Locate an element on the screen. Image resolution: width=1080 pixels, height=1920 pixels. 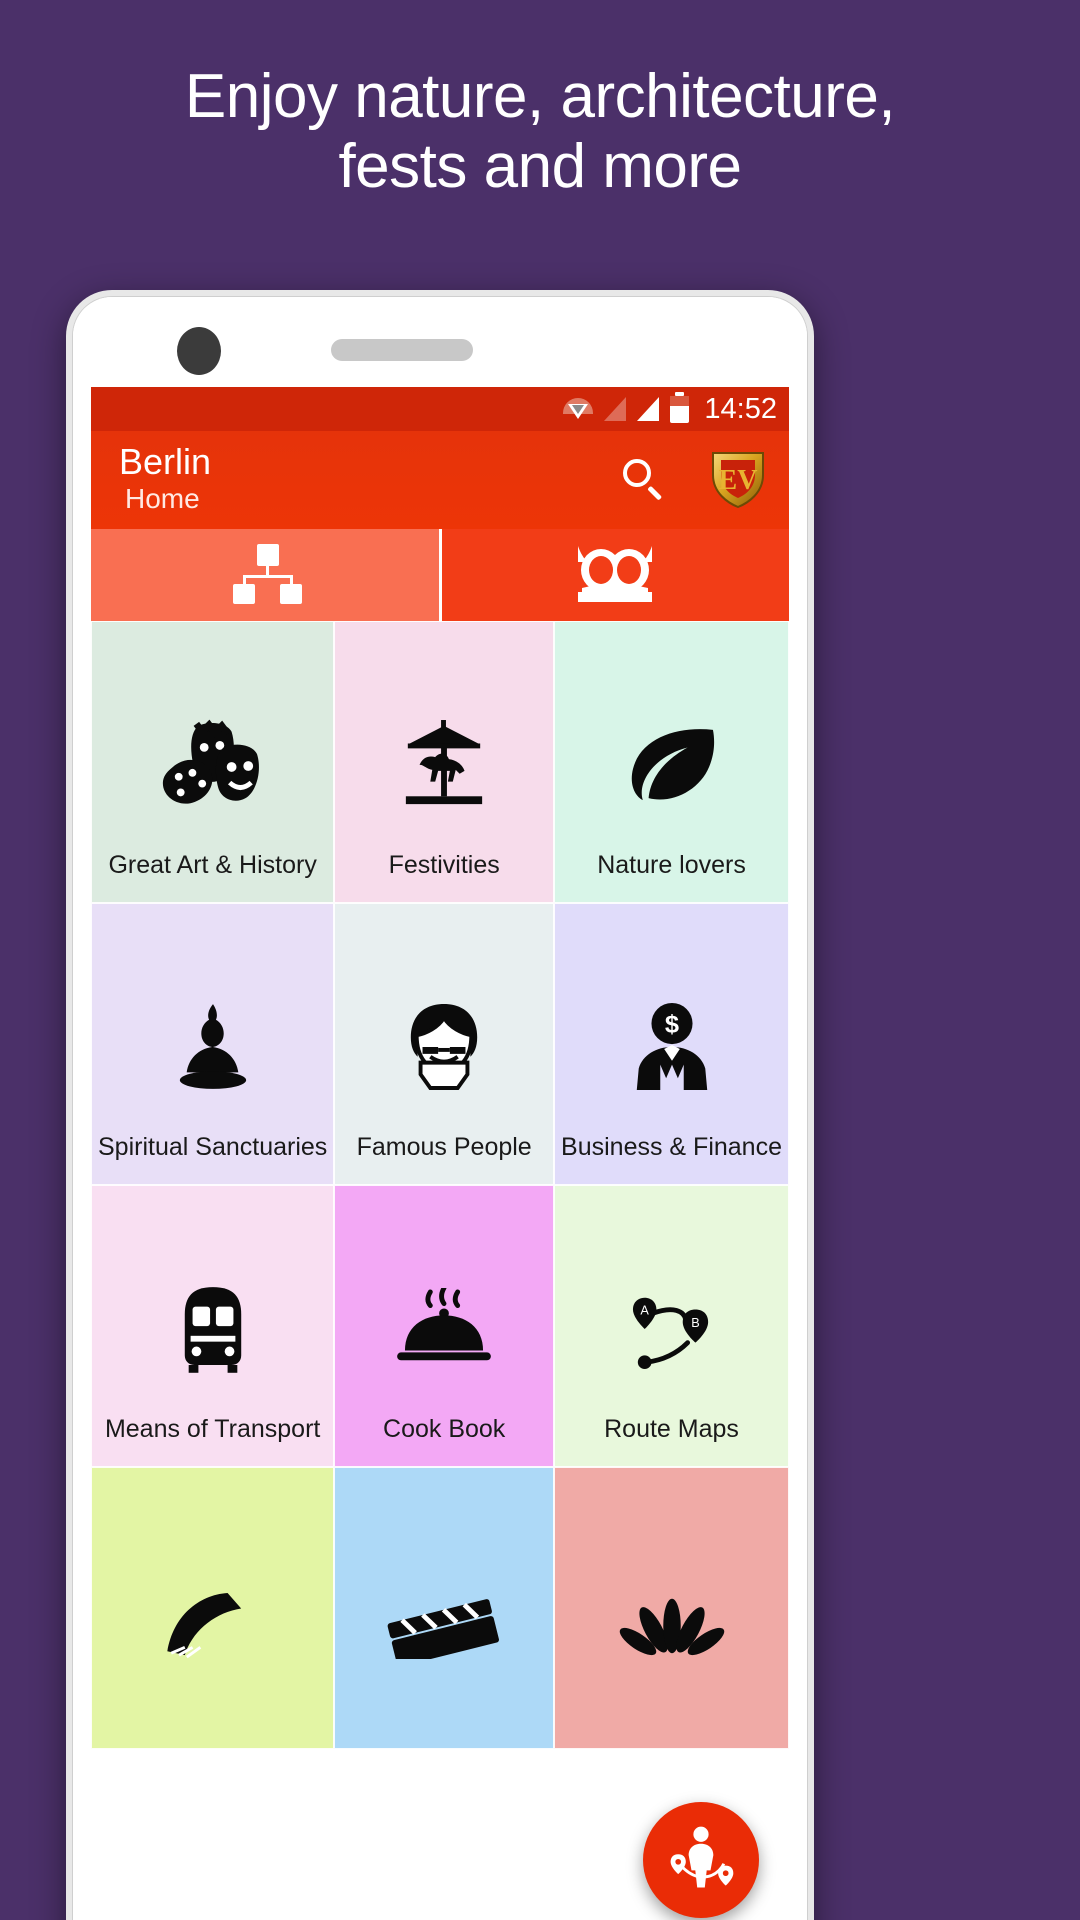
promo-headline-line1: Enjoy nature, architecture, is located at coordinates (540, 96).